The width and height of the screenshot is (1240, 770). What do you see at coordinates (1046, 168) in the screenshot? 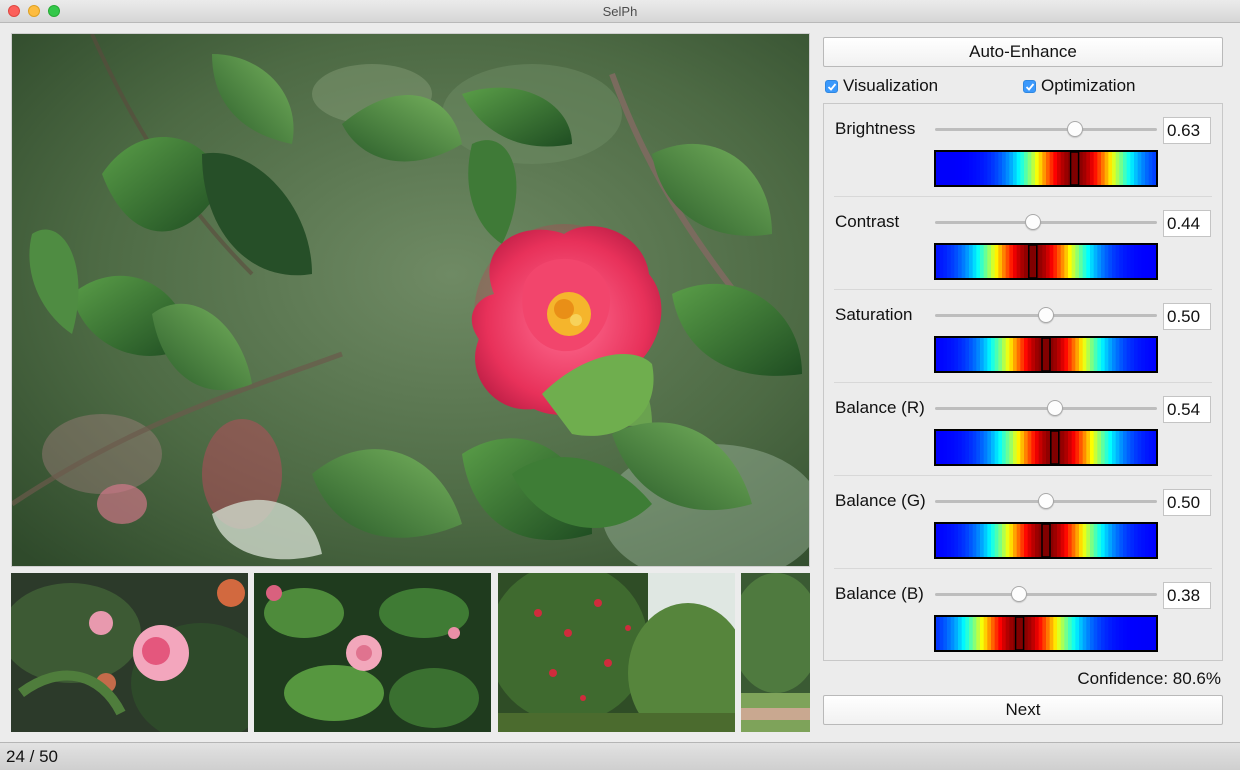
I see `confidence-heatmap` at bounding box center [1046, 168].